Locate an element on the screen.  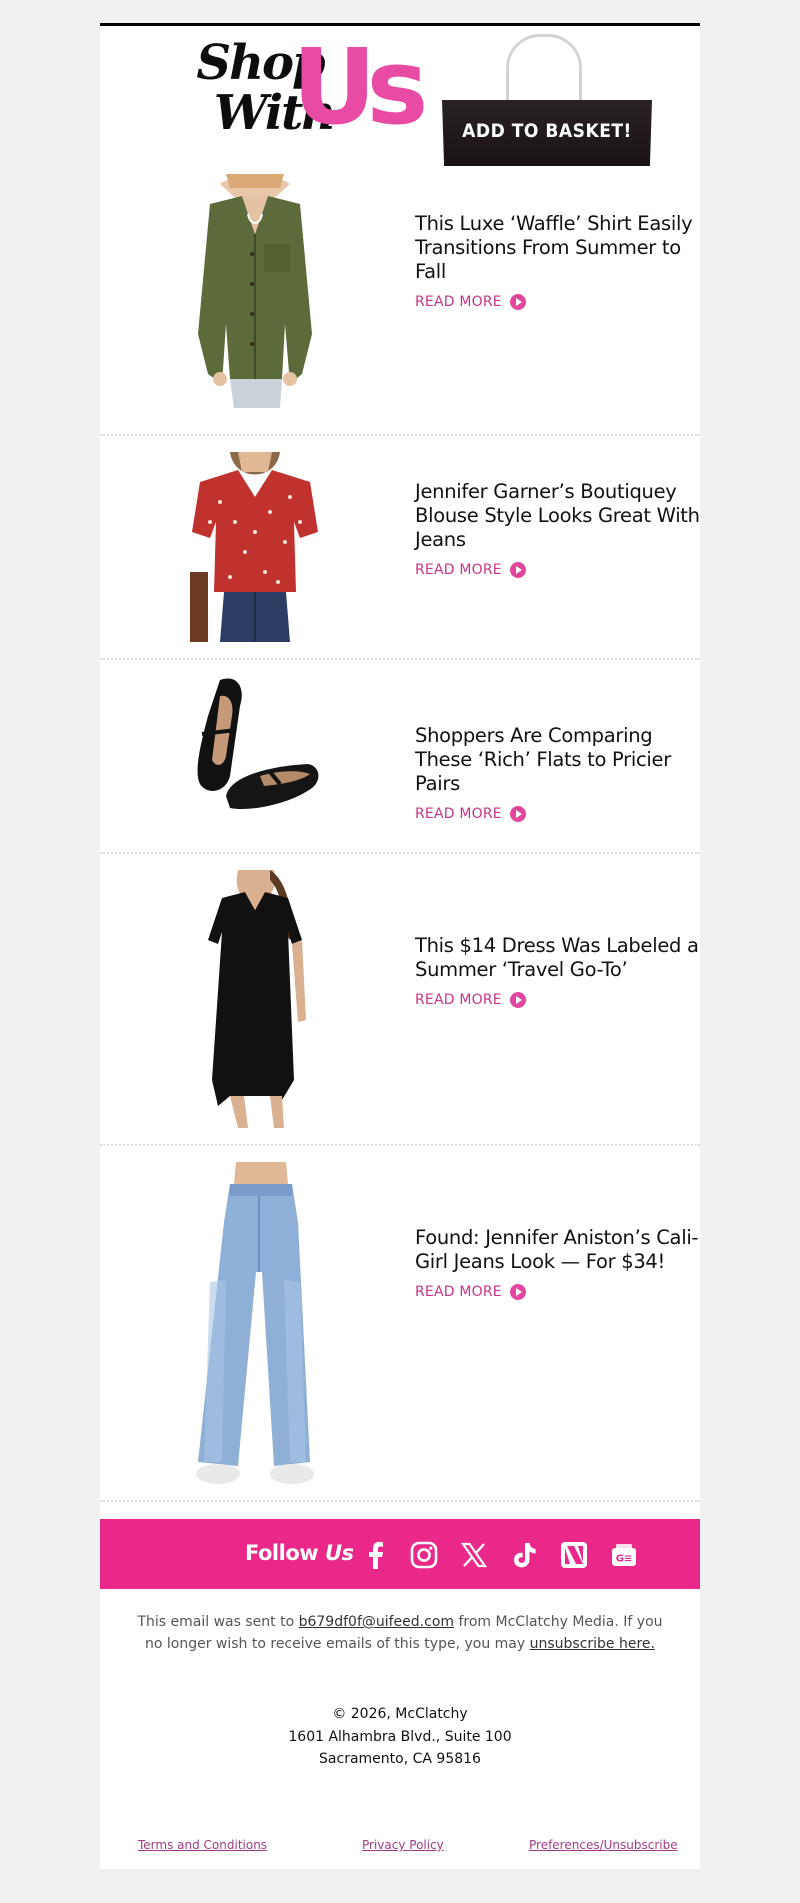
black-mary-jane-flats-image is located at coordinates (255, 744).